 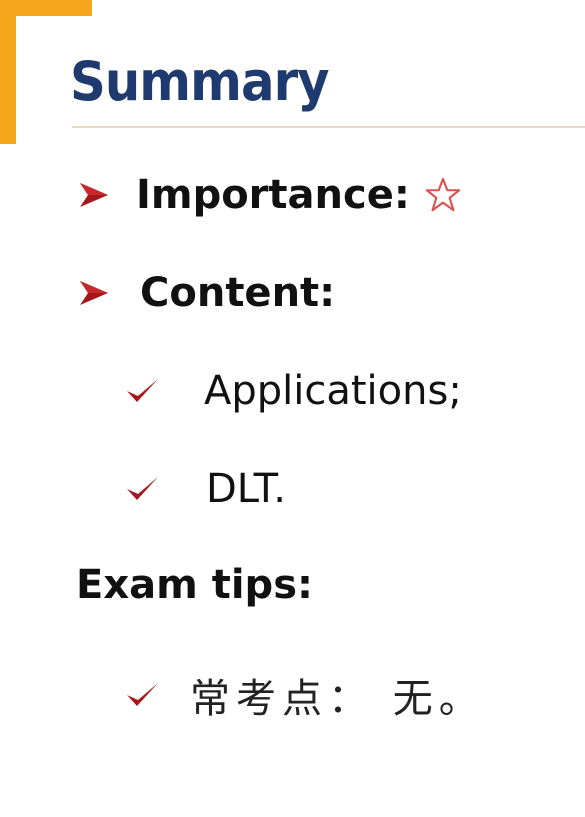 I want to click on exam-tips-heading: Exam tips:, so click(x=194, y=585).